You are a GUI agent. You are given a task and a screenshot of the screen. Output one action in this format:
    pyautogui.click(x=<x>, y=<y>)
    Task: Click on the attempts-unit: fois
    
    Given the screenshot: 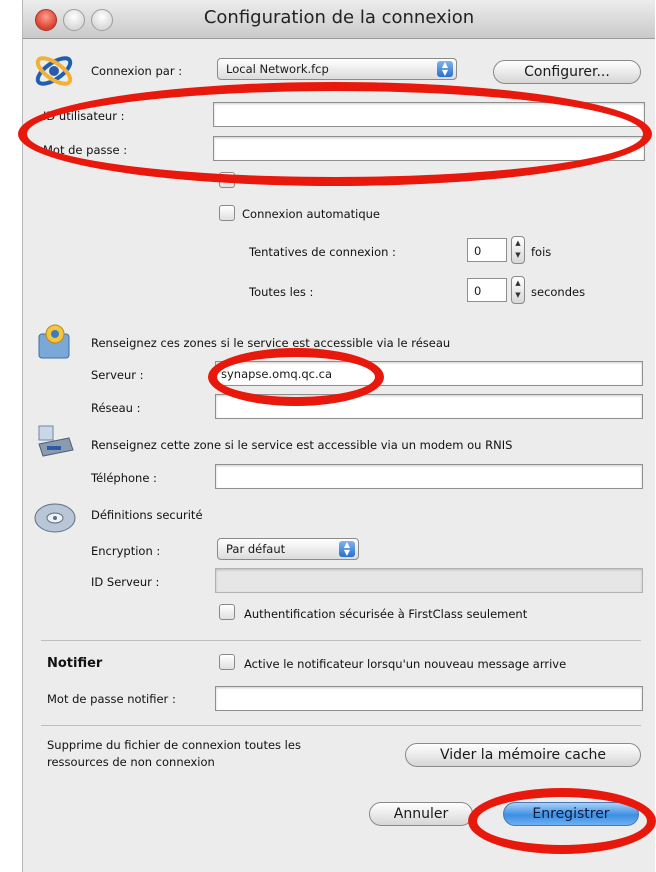 What is the action you would take?
    pyautogui.click(x=541, y=252)
    